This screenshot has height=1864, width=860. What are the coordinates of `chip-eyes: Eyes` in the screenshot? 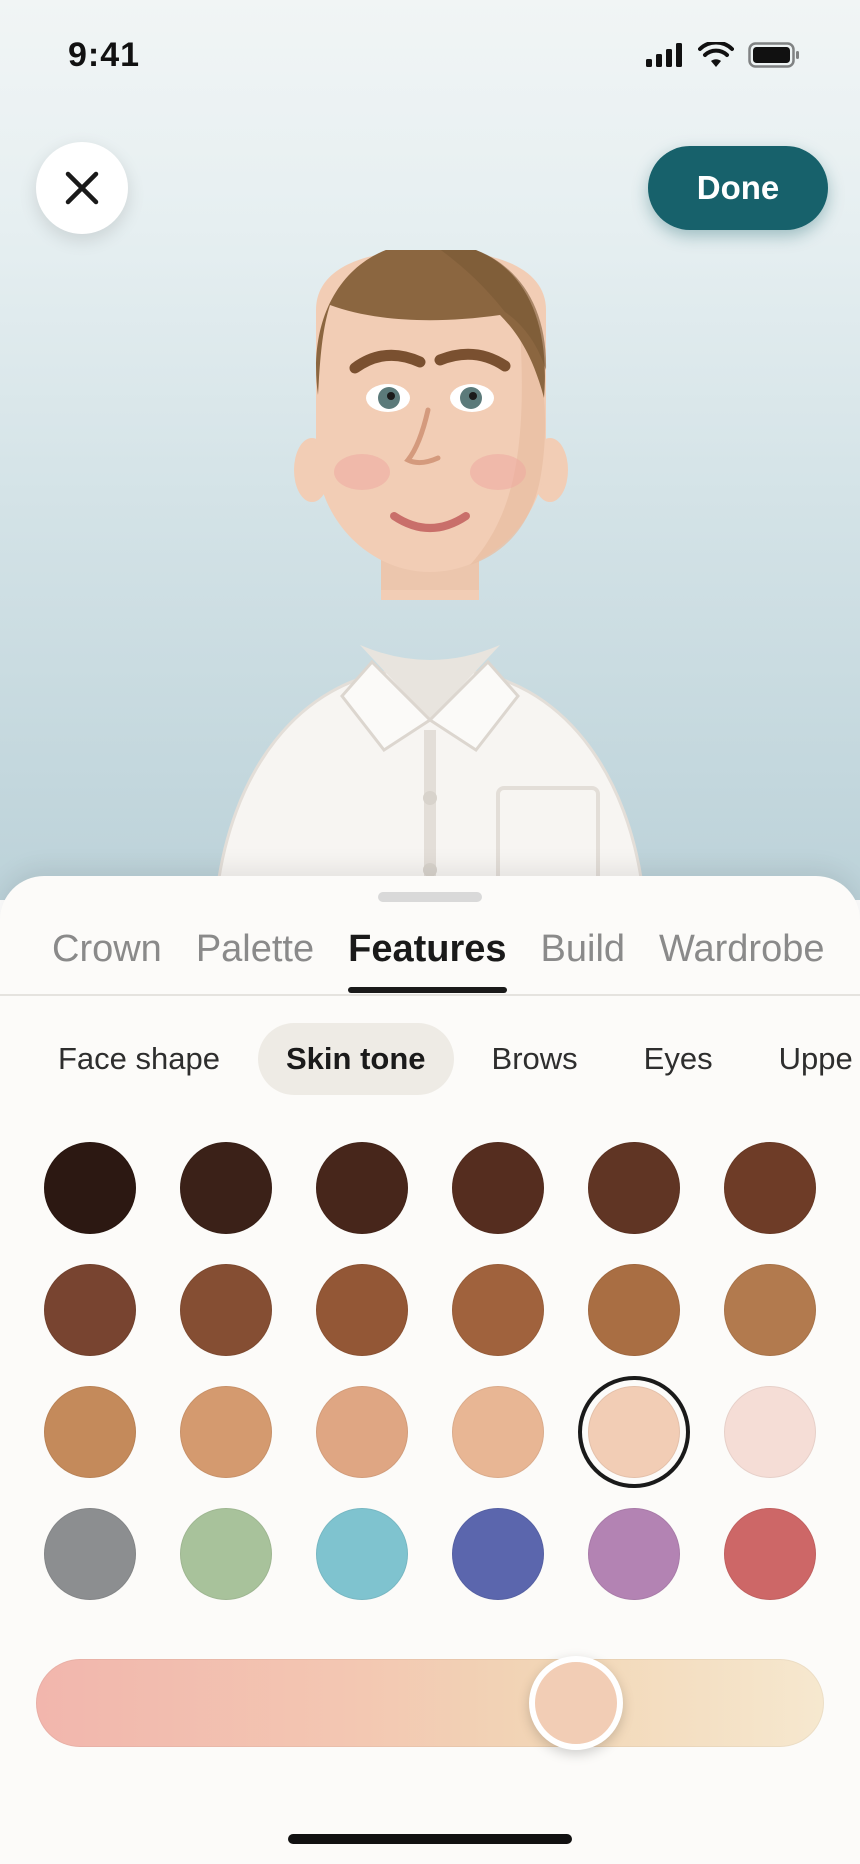 It's located at (678, 1059).